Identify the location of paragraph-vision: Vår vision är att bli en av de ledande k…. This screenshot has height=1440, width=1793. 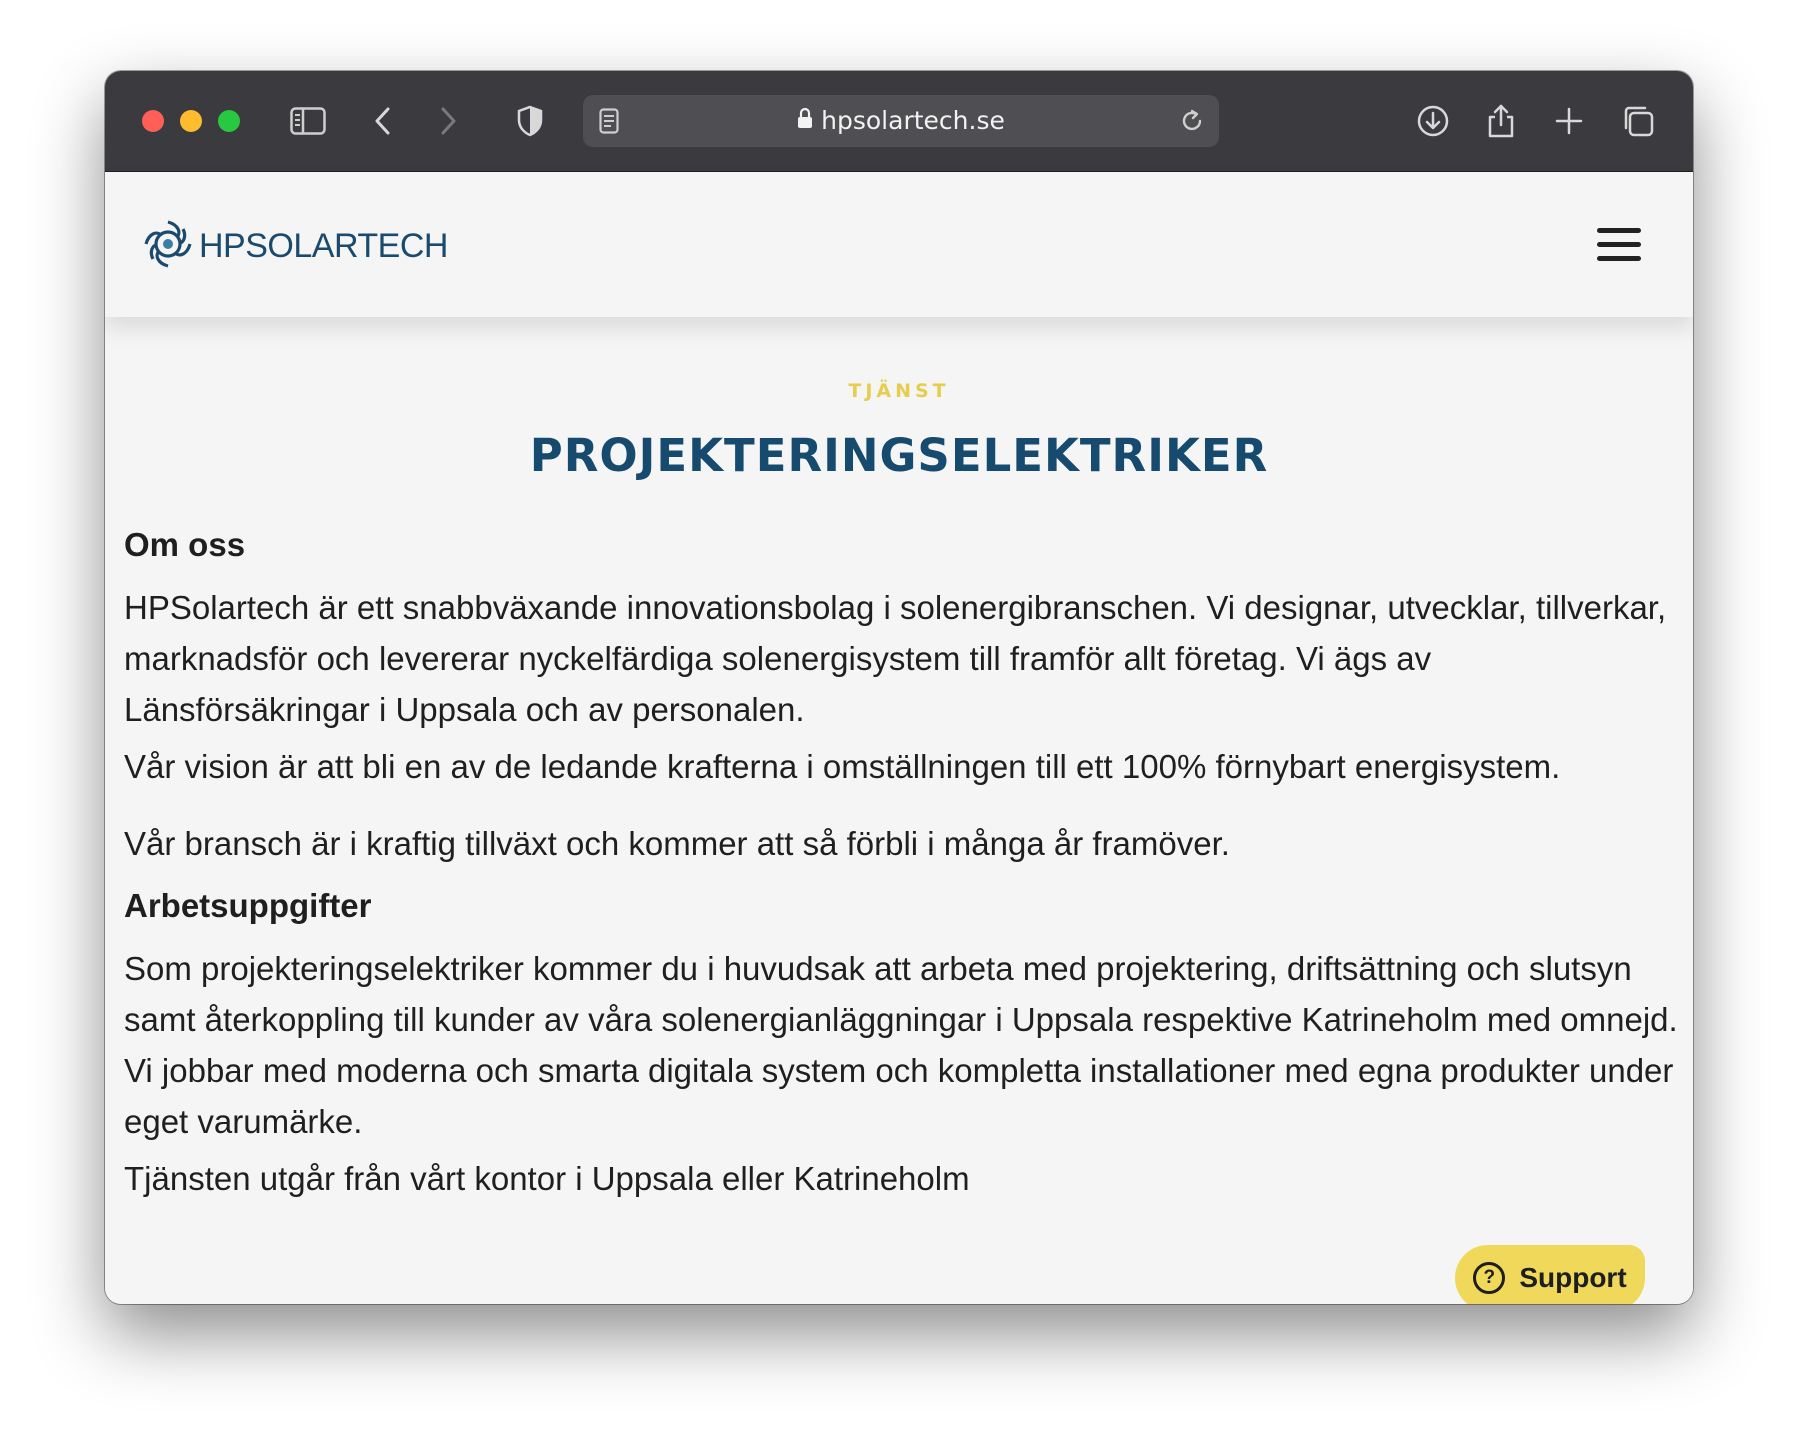
(842, 766).